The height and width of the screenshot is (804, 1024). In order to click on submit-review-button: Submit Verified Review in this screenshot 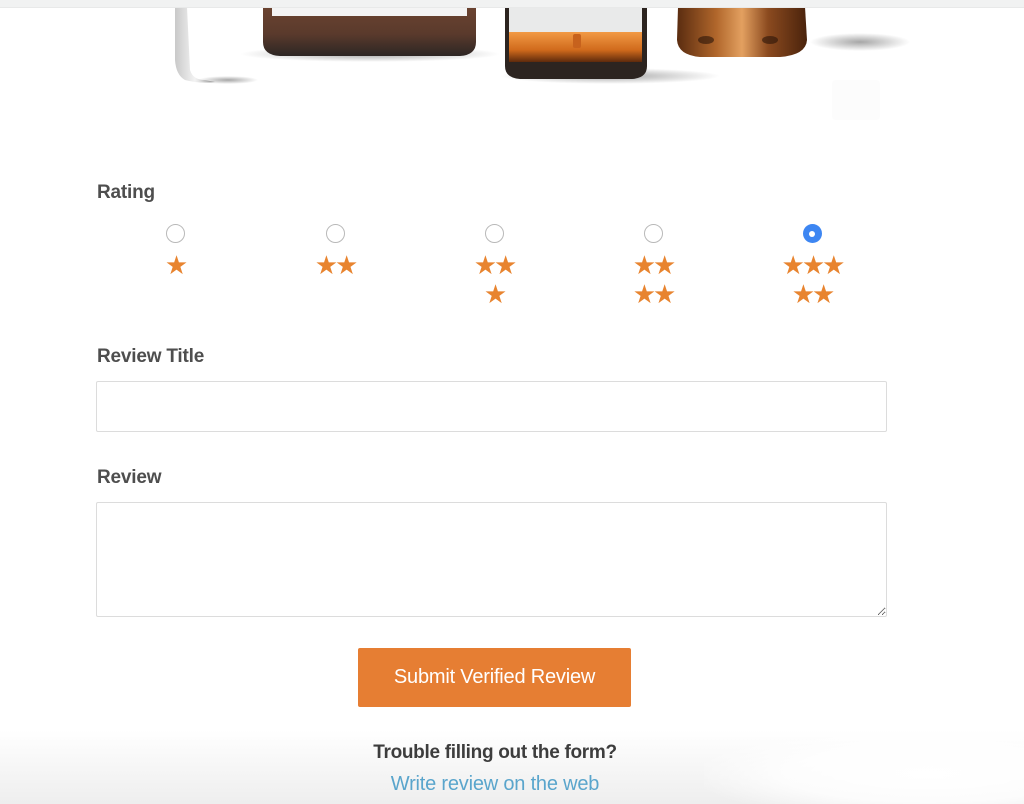, I will do `click(494, 677)`.